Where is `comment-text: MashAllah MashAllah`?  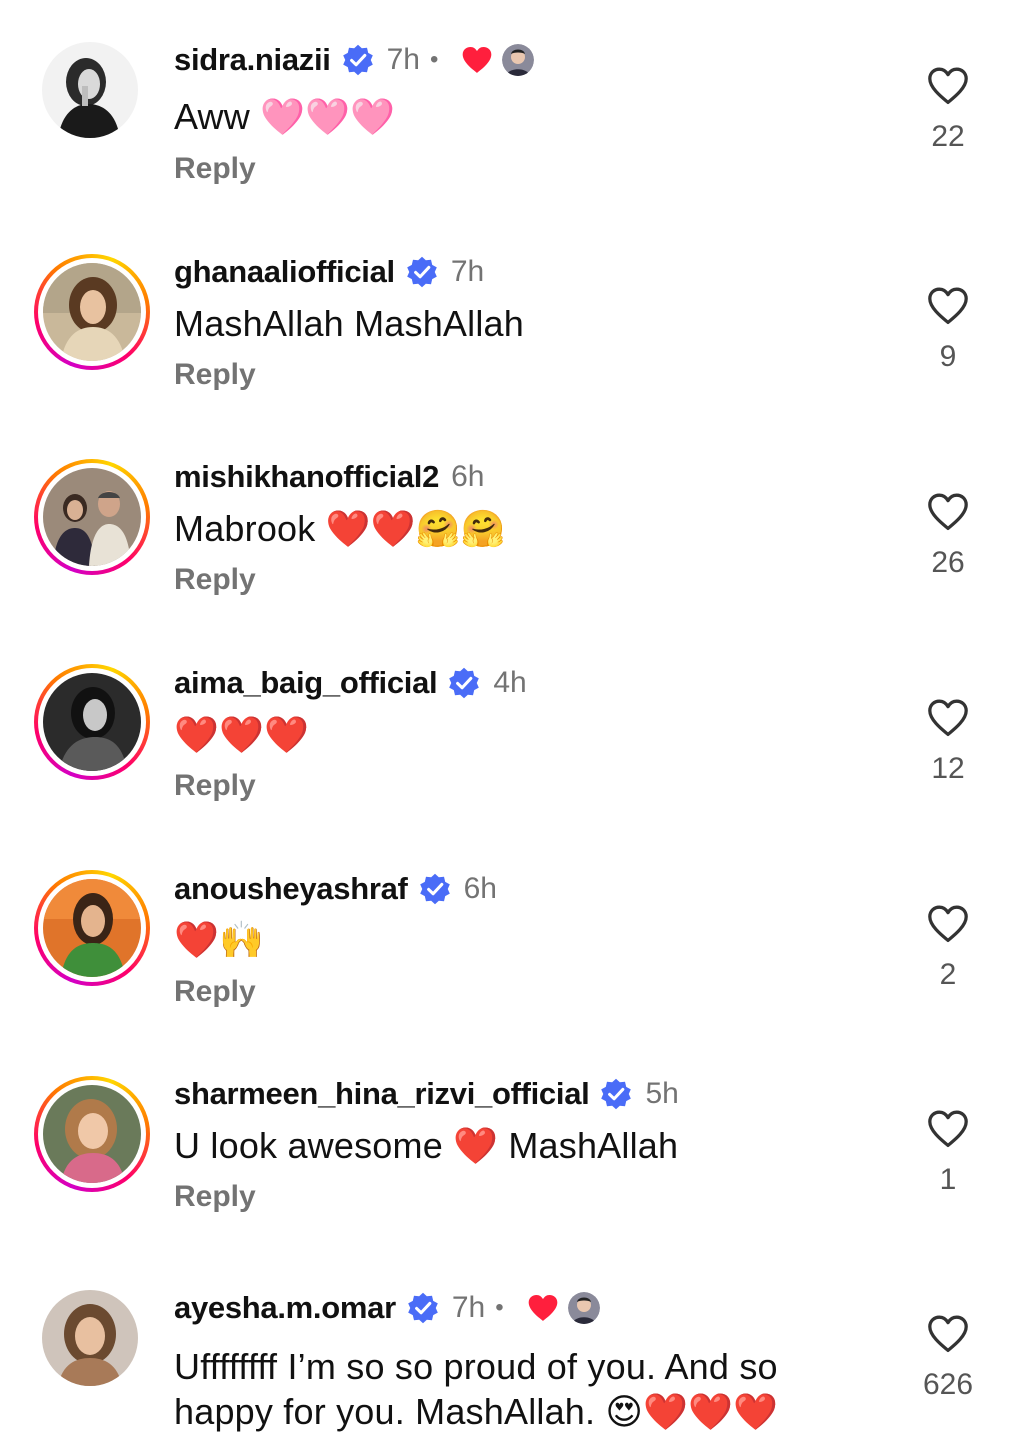
comment-text: MashAllah MashAllah is located at coordinates (349, 323).